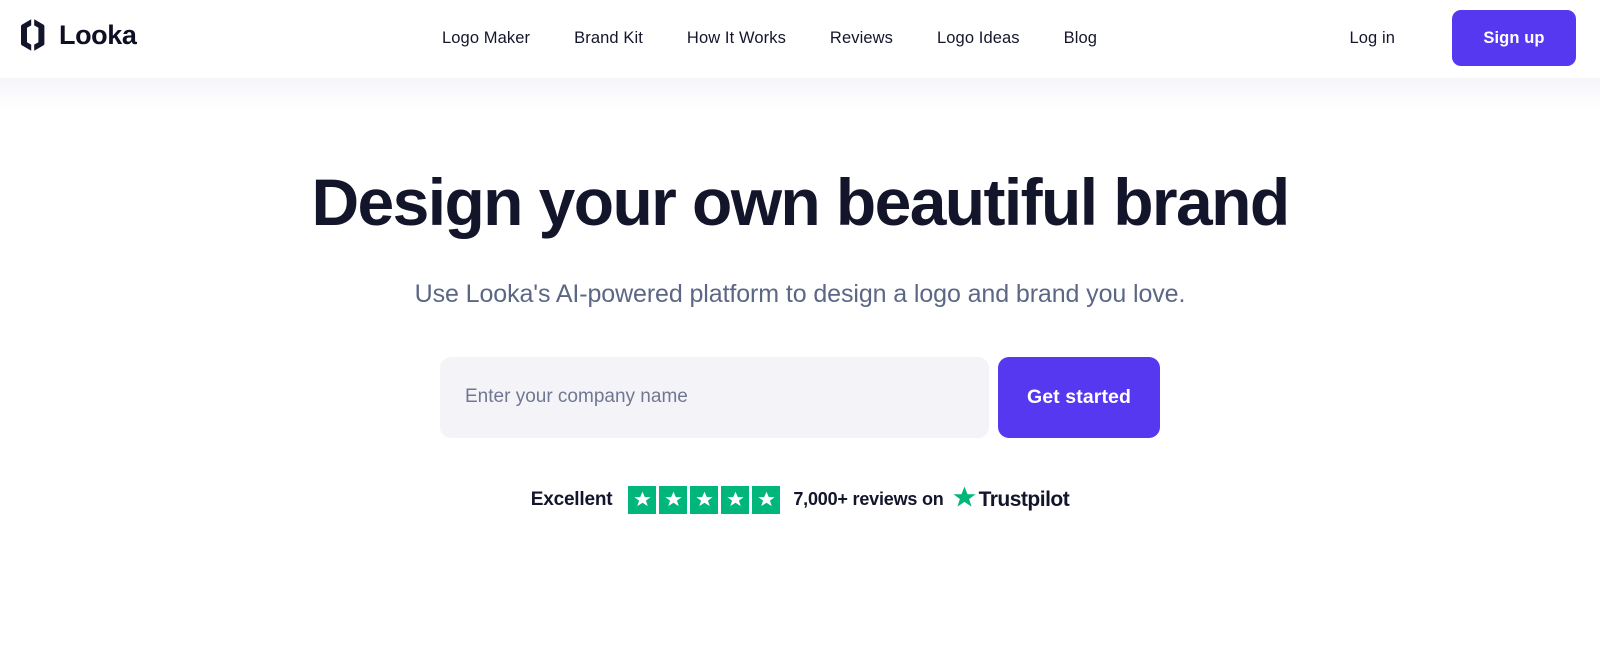  I want to click on nav-item-logo-ideas: Logo Ideas, so click(978, 38).